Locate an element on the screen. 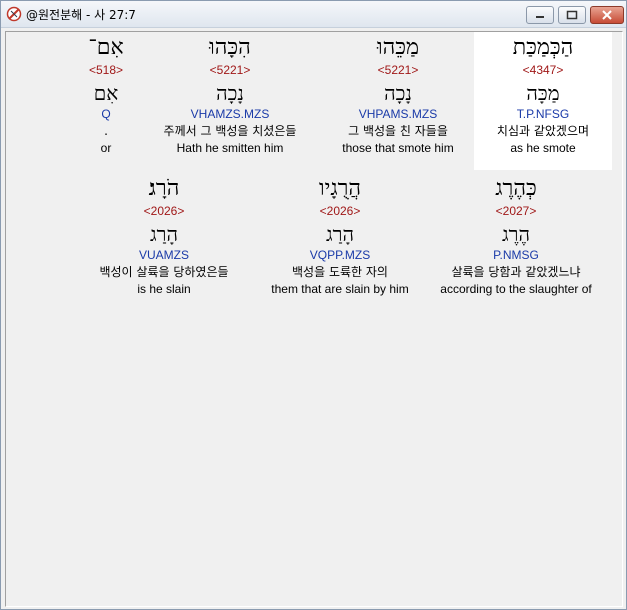 Image resolution: width=627 pixels, height=610 pixels. morphology: VHPAMS.MZS is located at coordinates (398, 114).